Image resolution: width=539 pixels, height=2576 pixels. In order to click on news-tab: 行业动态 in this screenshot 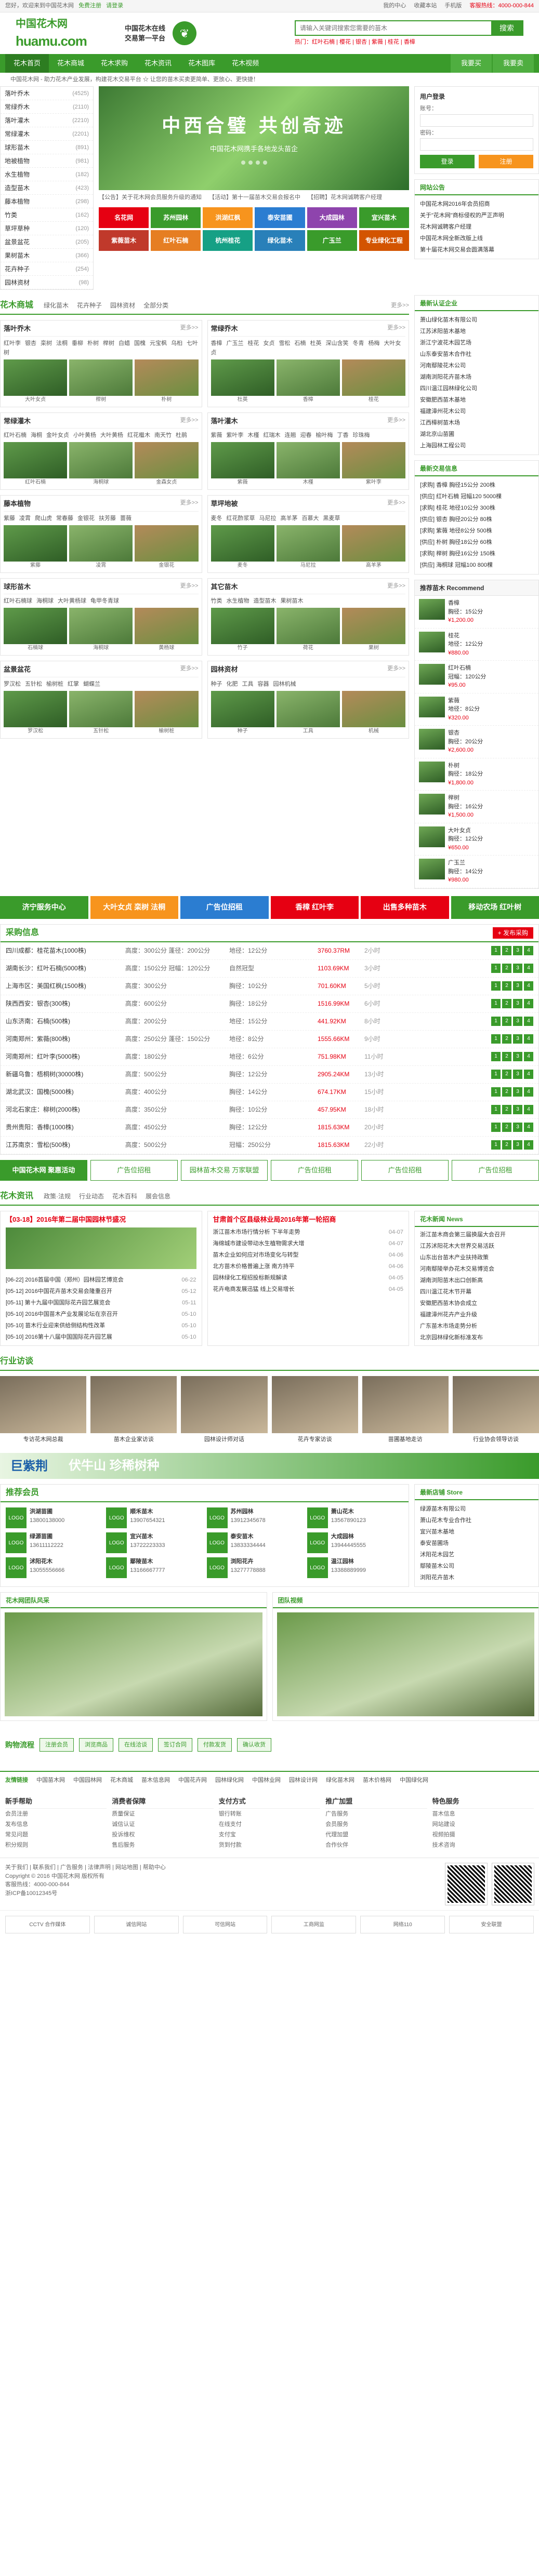, I will do `click(91, 1196)`.